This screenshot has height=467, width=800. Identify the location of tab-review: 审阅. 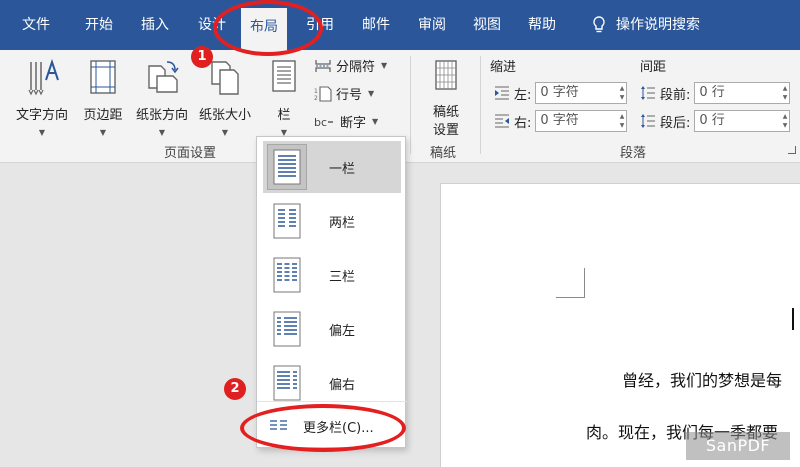
(432, 25).